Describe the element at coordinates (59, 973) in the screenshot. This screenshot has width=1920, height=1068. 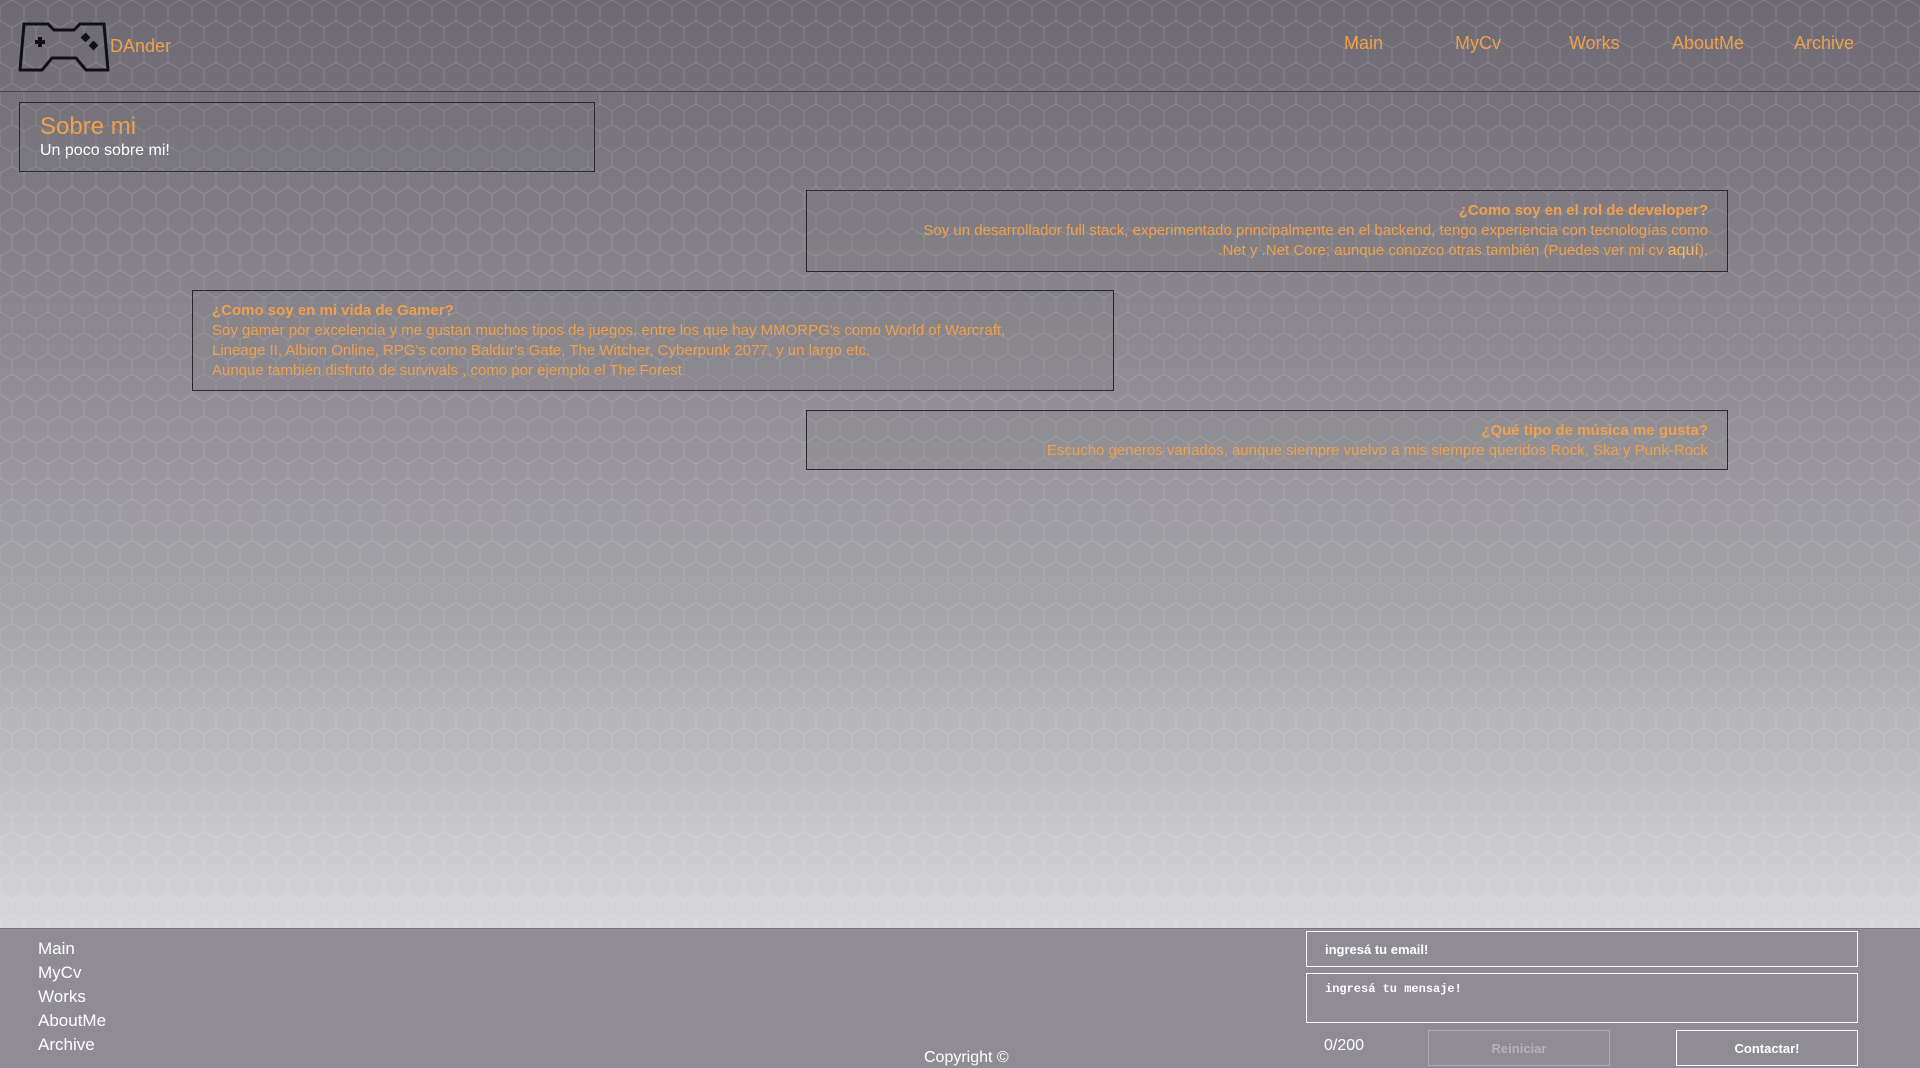
I see `footer-link-mycv: MyCv` at that location.